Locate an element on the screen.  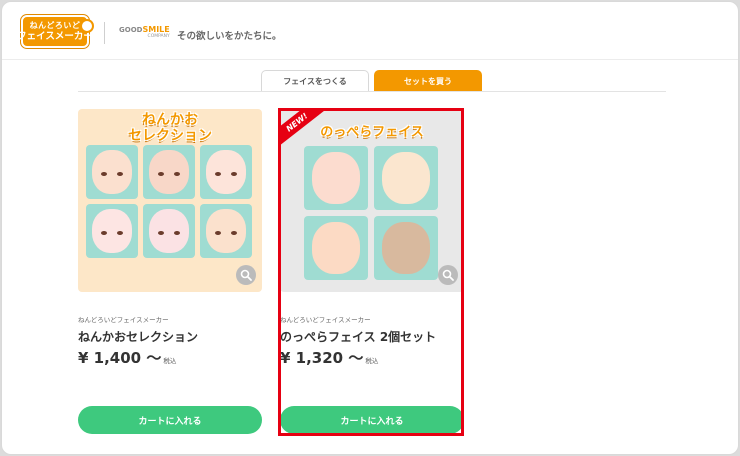
tagline: その欲しいをかたちに。 is located at coordinates (229, 36).